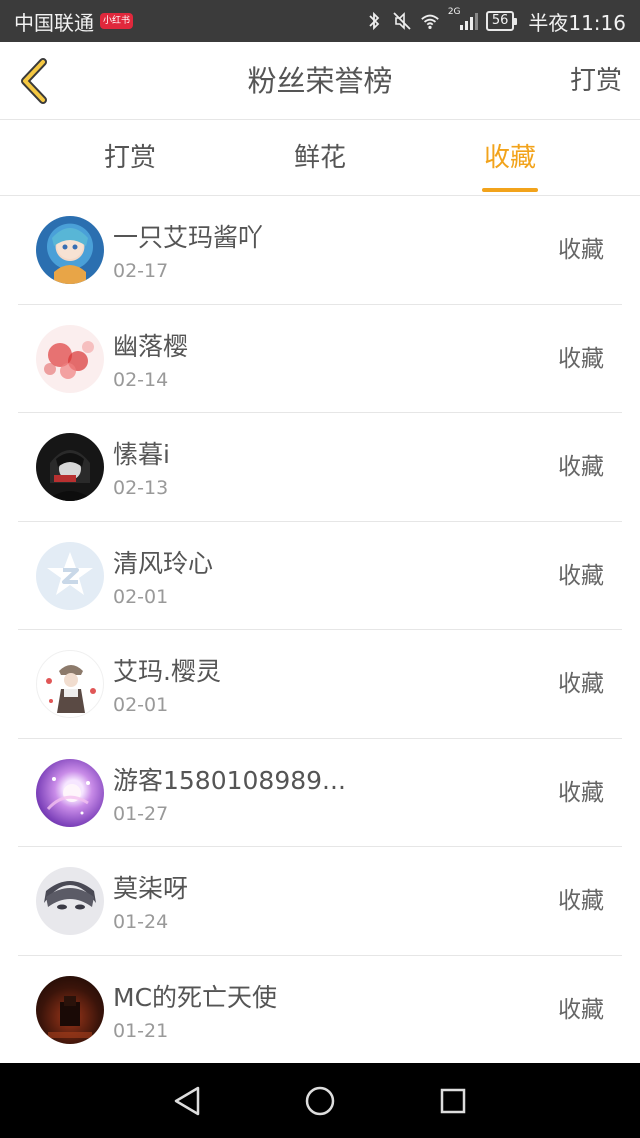  What do you see at coordinates (195, 997) in the screenshot?
I see `user-name: MC的死亡天使` at bounding box center [195, 997].